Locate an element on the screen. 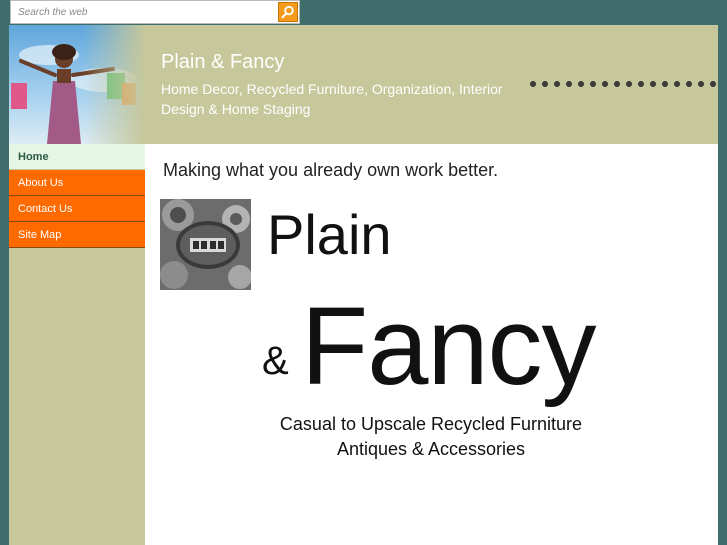 The height and width of the screenshot is (545, 727). nav-item-about-us: About Us is located at coordinates (77, 183).